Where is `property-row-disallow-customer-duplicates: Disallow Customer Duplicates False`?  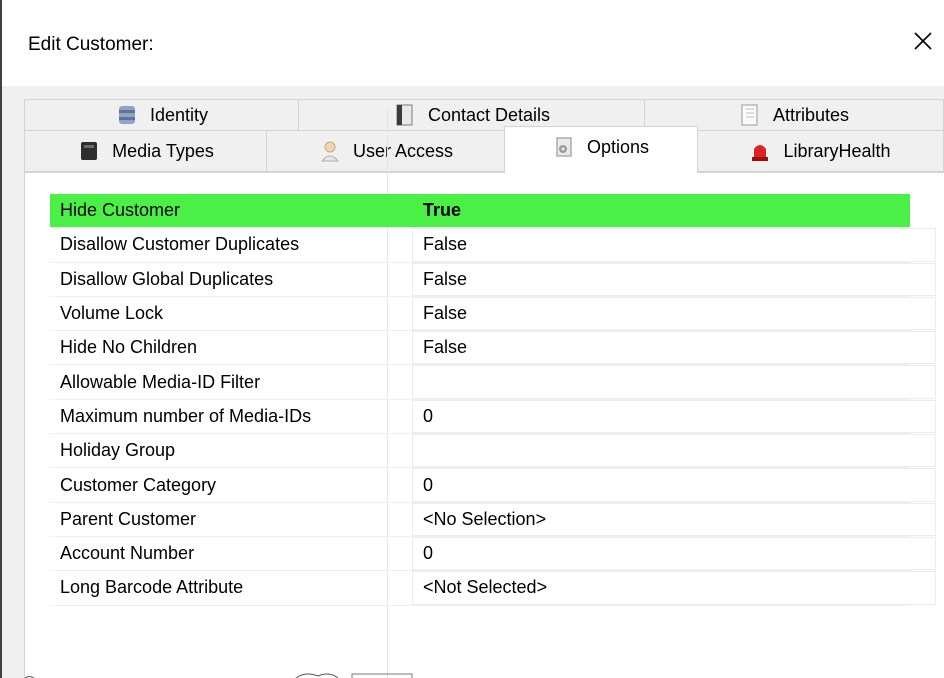
property-row-disallow-customer-duplicates: Disallow Customer Duplicates False is located at coordinates (493, 245).